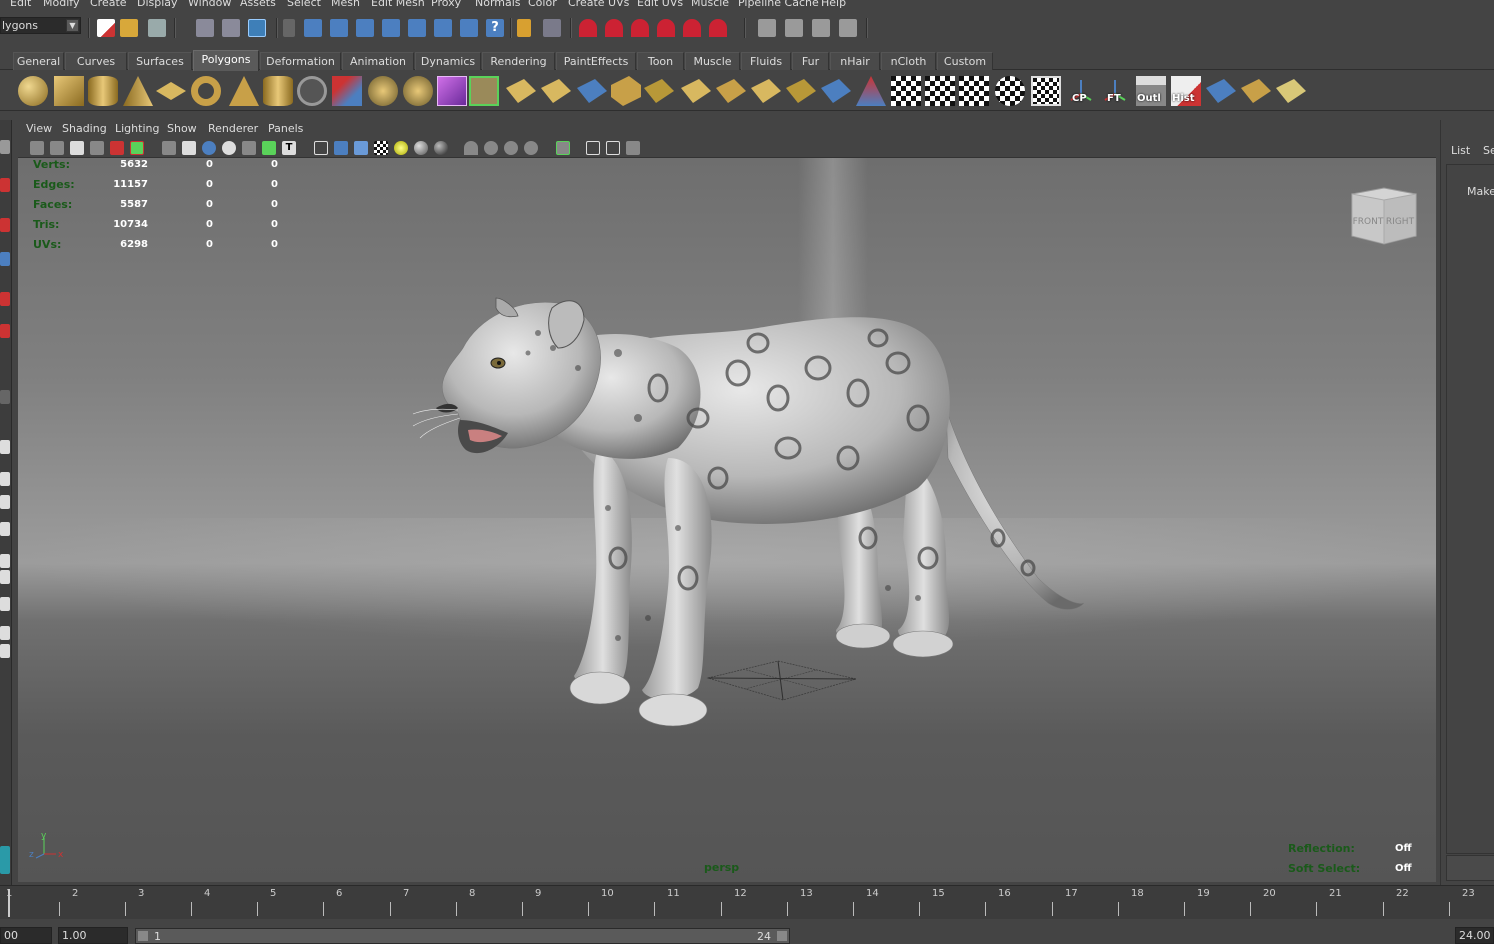 The image size is (1494, 944). What do you see at coordinates (5, 299) in the screenshot?
I see `rotate-tool-icon` at bounding box center [5, 299].